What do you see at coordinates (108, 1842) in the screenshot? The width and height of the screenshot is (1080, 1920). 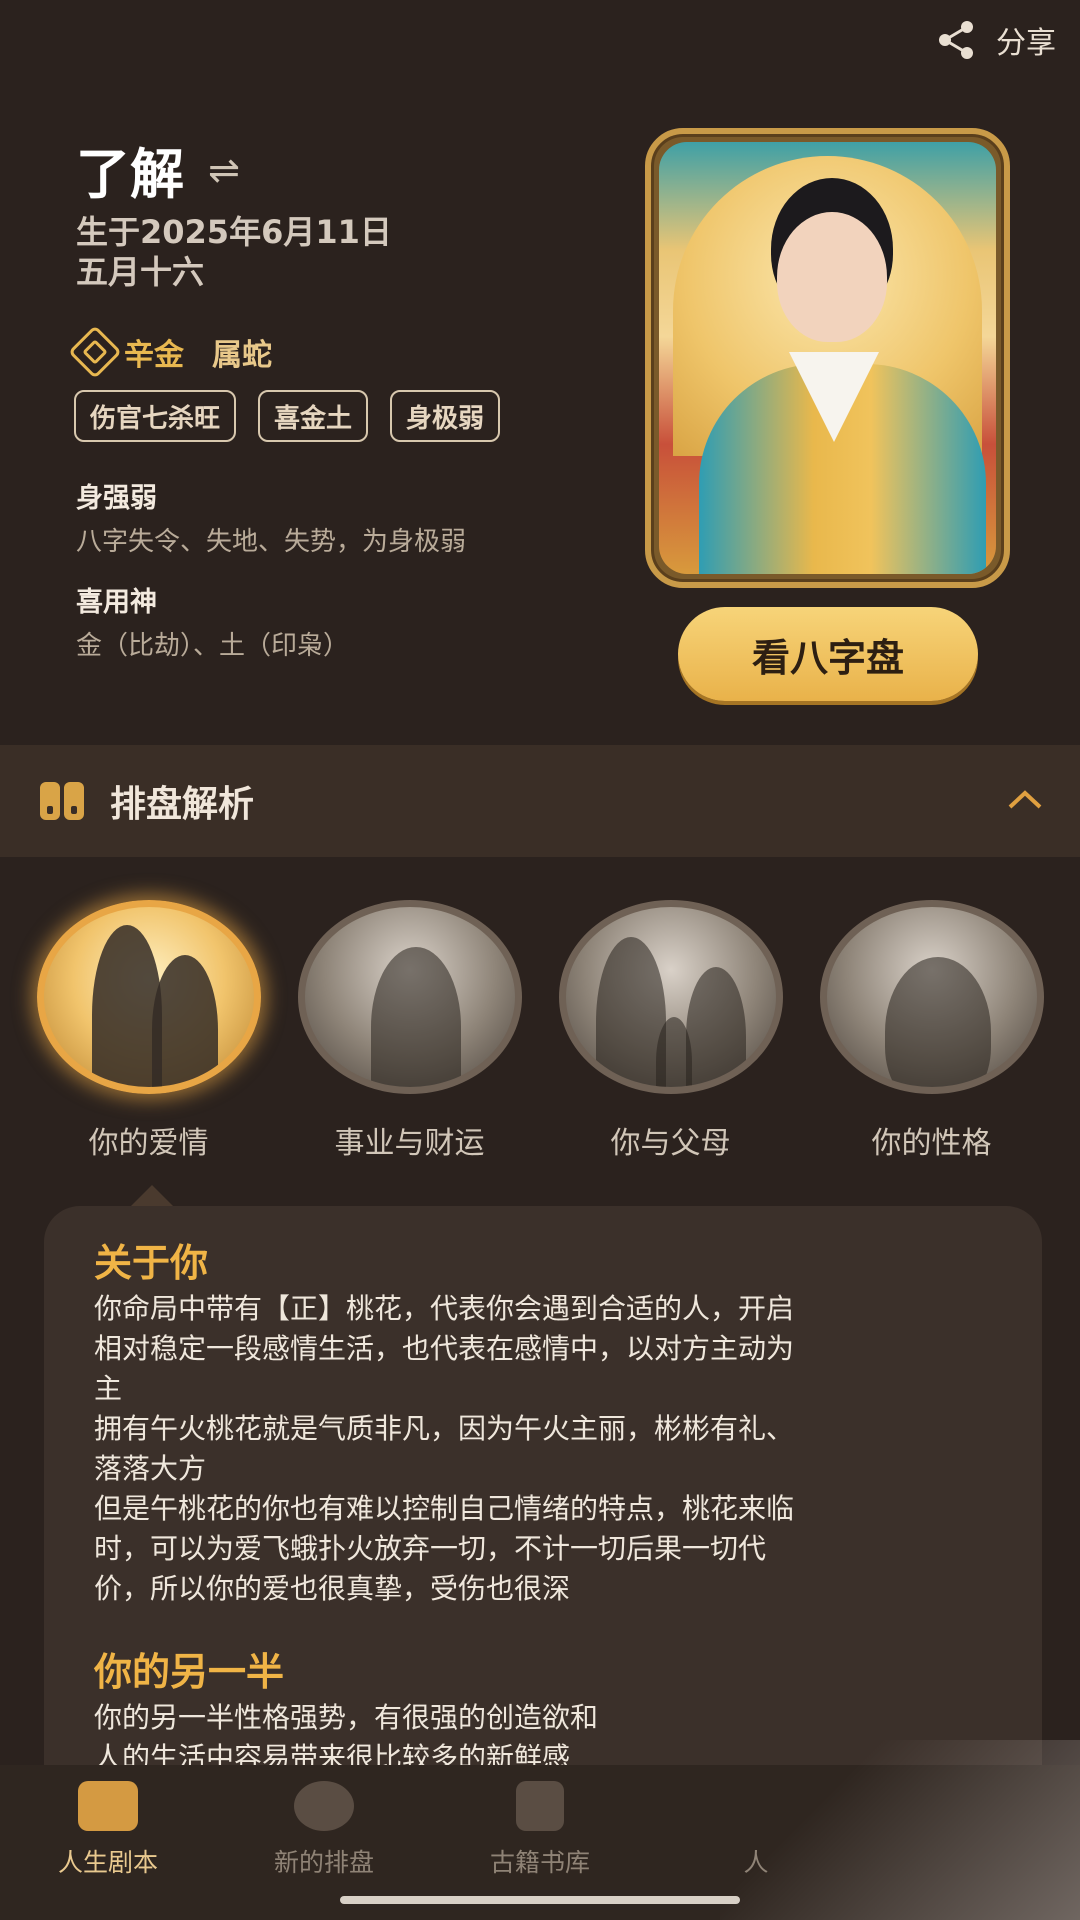 I see `nav-life-script: 人生剧本` at bounding box center [108, 1842].